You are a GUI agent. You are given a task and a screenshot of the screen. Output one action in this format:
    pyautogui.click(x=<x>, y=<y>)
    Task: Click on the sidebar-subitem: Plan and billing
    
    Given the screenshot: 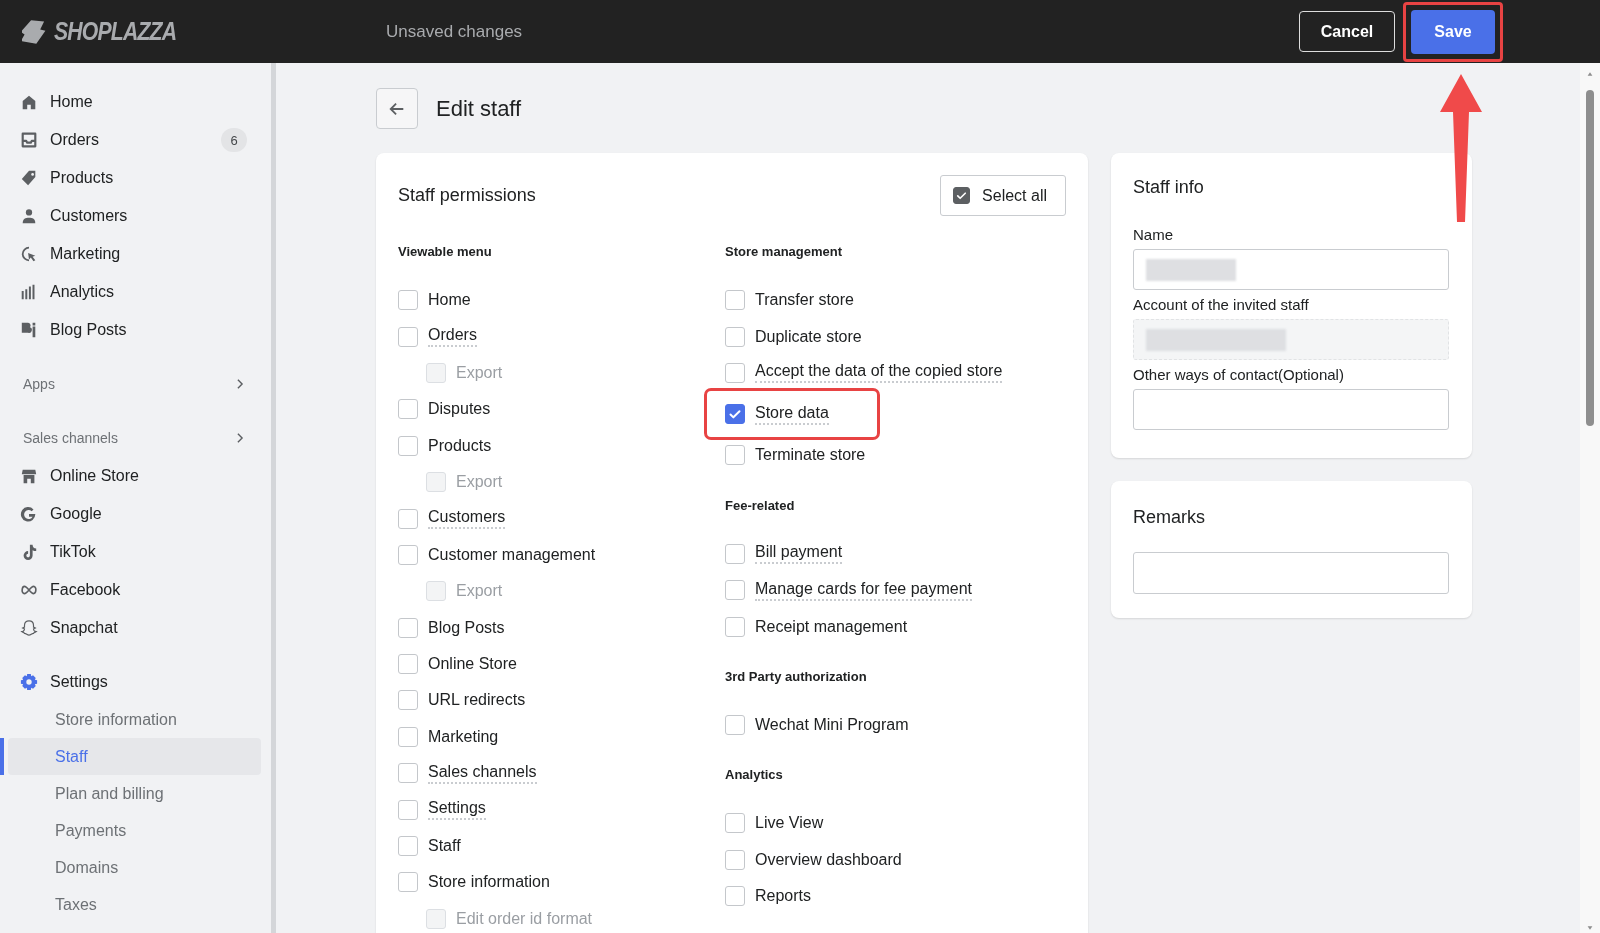 What is the action you would take?
    pyautogui.click(x=135, y=793)
    